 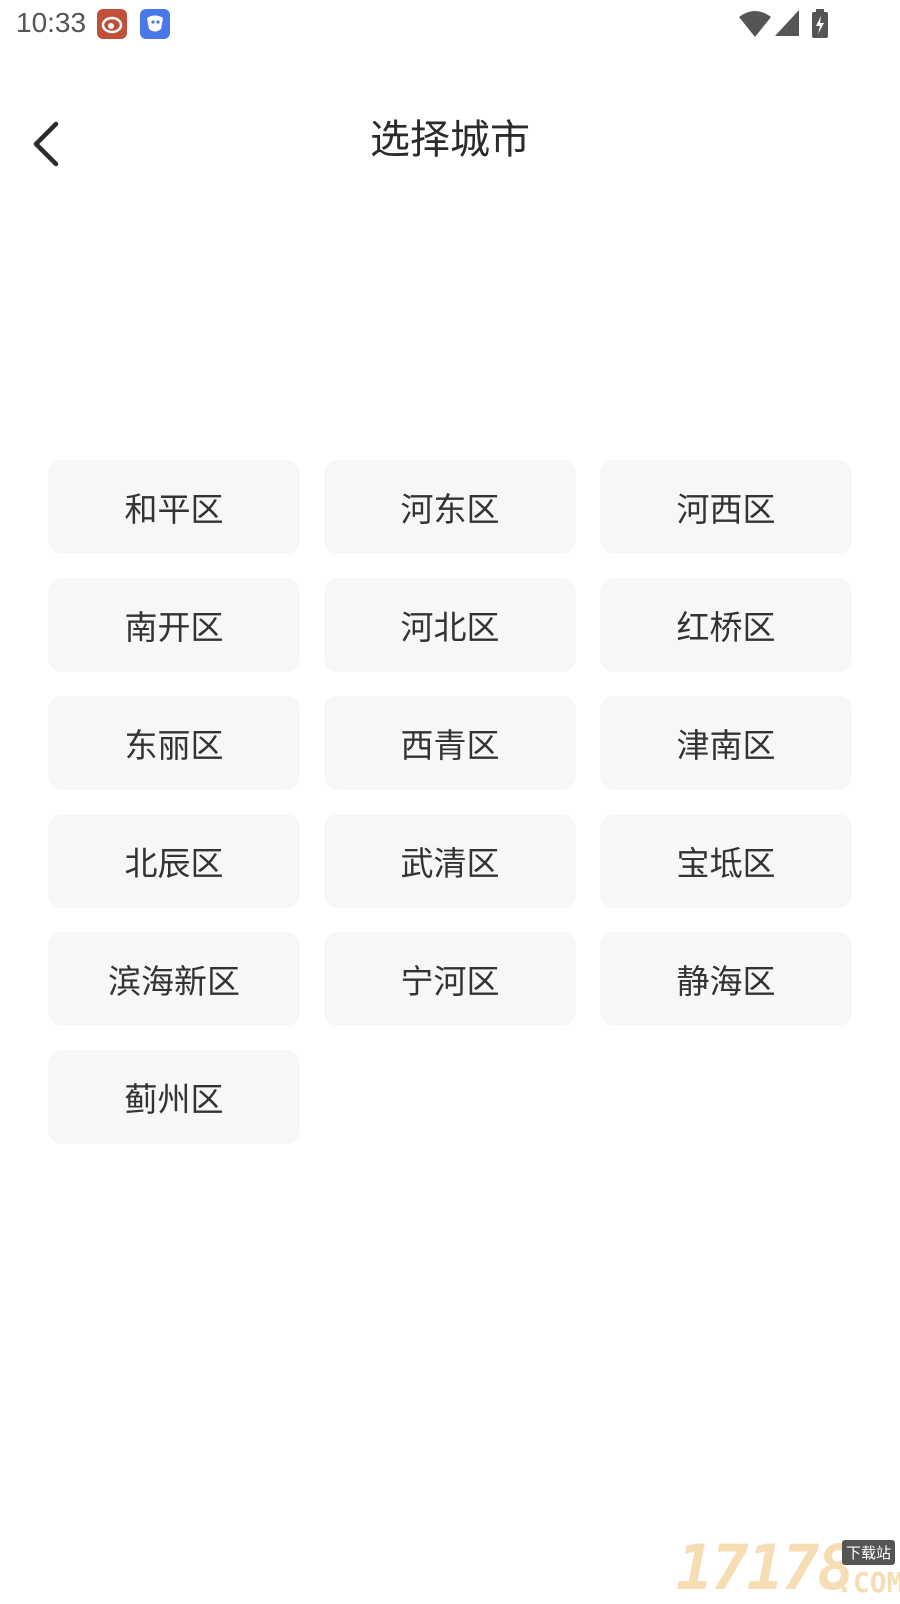 I want to click on district-button: 南开区, so click(x=174, y=625).